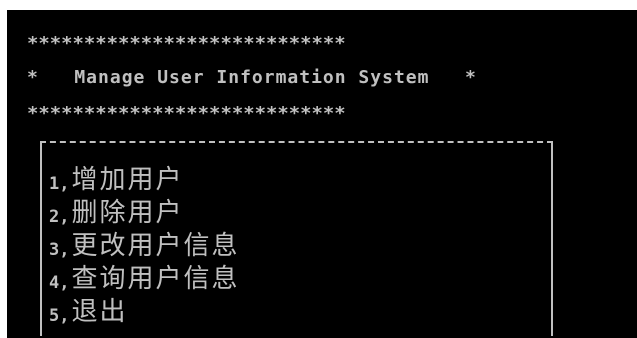 This screenshot has height=338, width=637. What do you see at coordinates (59, 250) in the screenshot?
I see `menu-item-number: 3,` at bounding box center [59, 250].